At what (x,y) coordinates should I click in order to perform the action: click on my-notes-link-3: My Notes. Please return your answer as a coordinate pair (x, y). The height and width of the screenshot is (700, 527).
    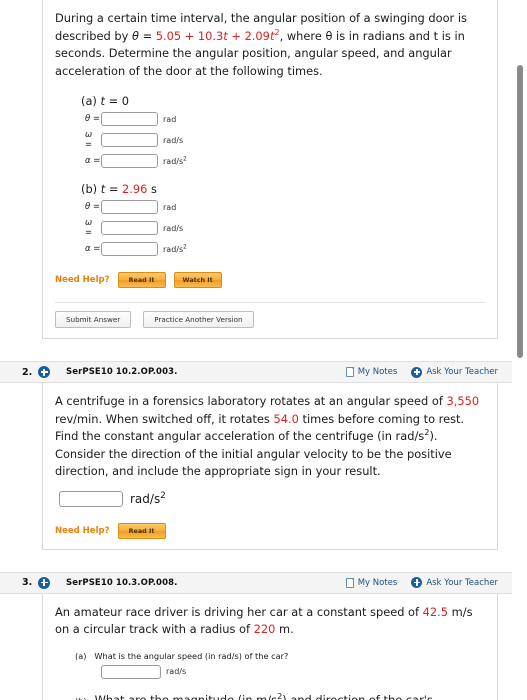
    Looking at the image, I should click on (371, 582).